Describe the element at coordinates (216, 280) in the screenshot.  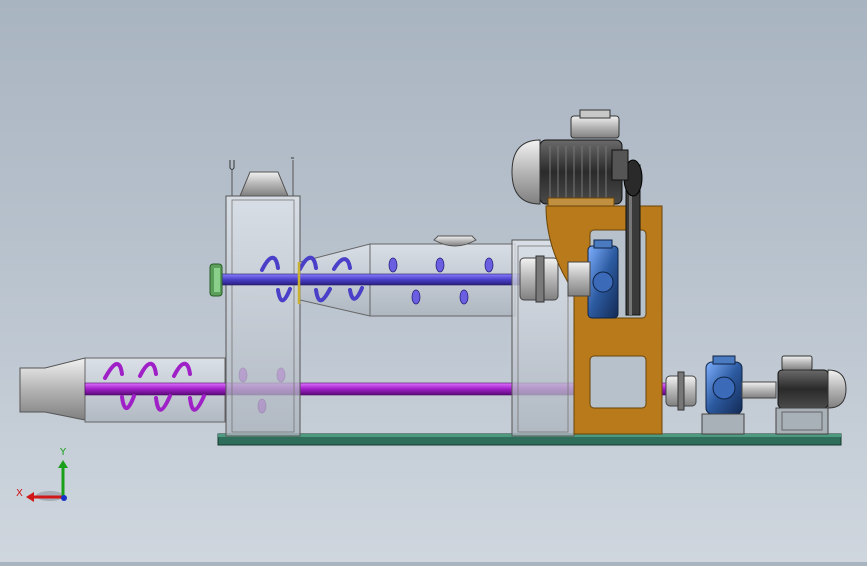
I see `upper-left-bearing` at that location.